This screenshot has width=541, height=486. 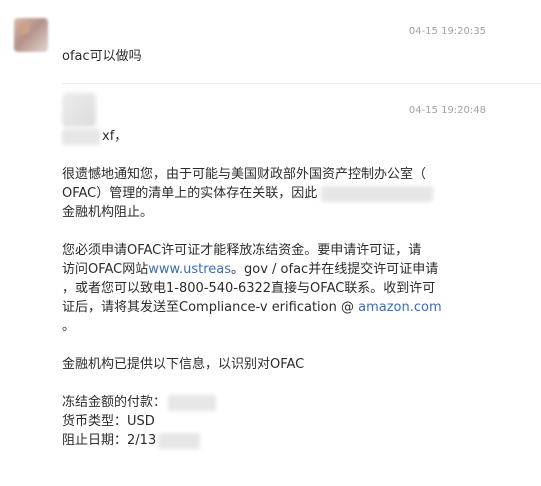 I want to click on paragraph-line: OFAC）管理的清单上的实体存在关联，因此, so click(x=277, y=193).